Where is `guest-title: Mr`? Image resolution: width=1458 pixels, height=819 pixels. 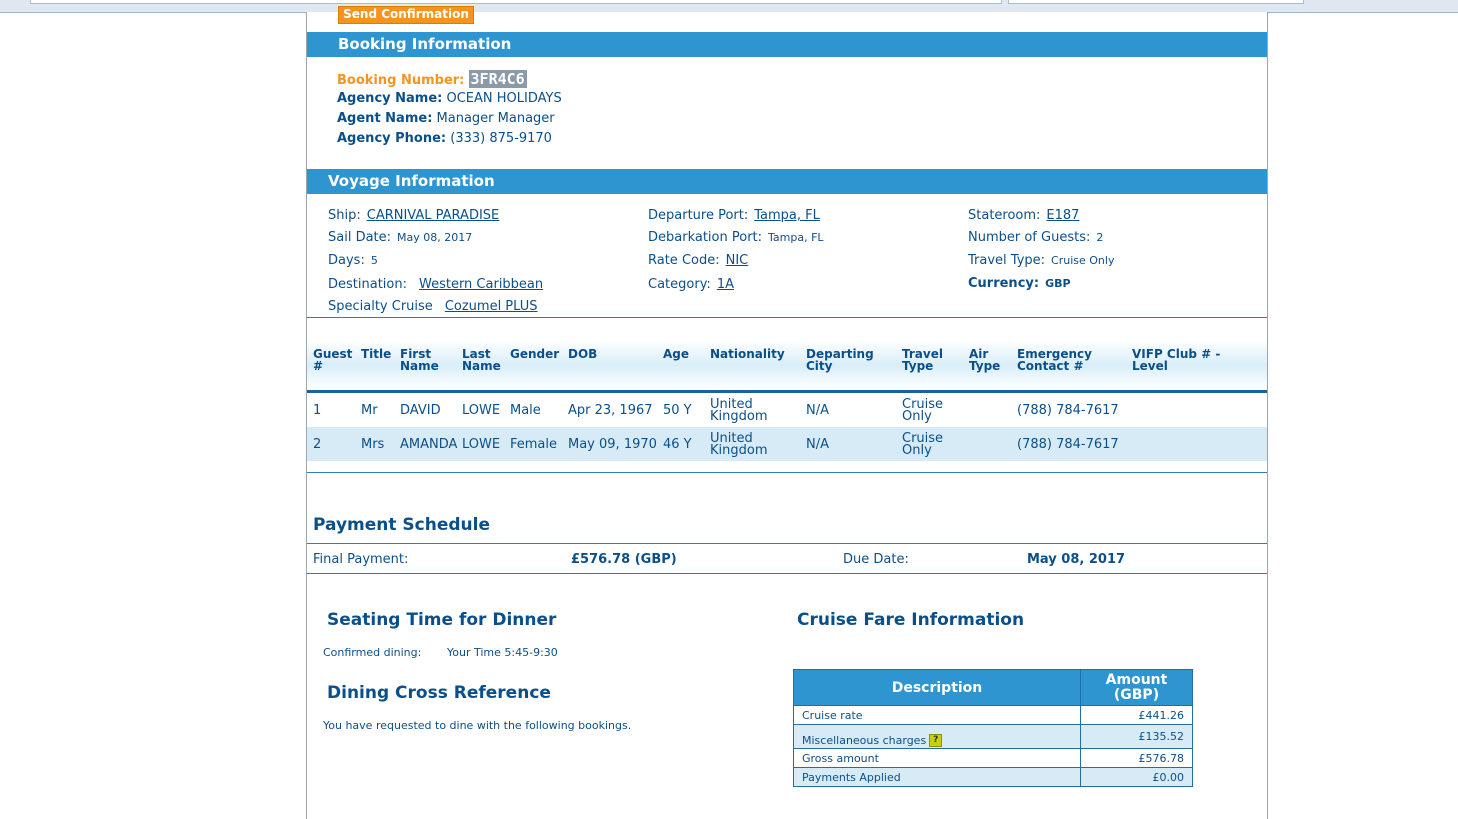
guest-title: Mr is located at coordinates (369, 410).